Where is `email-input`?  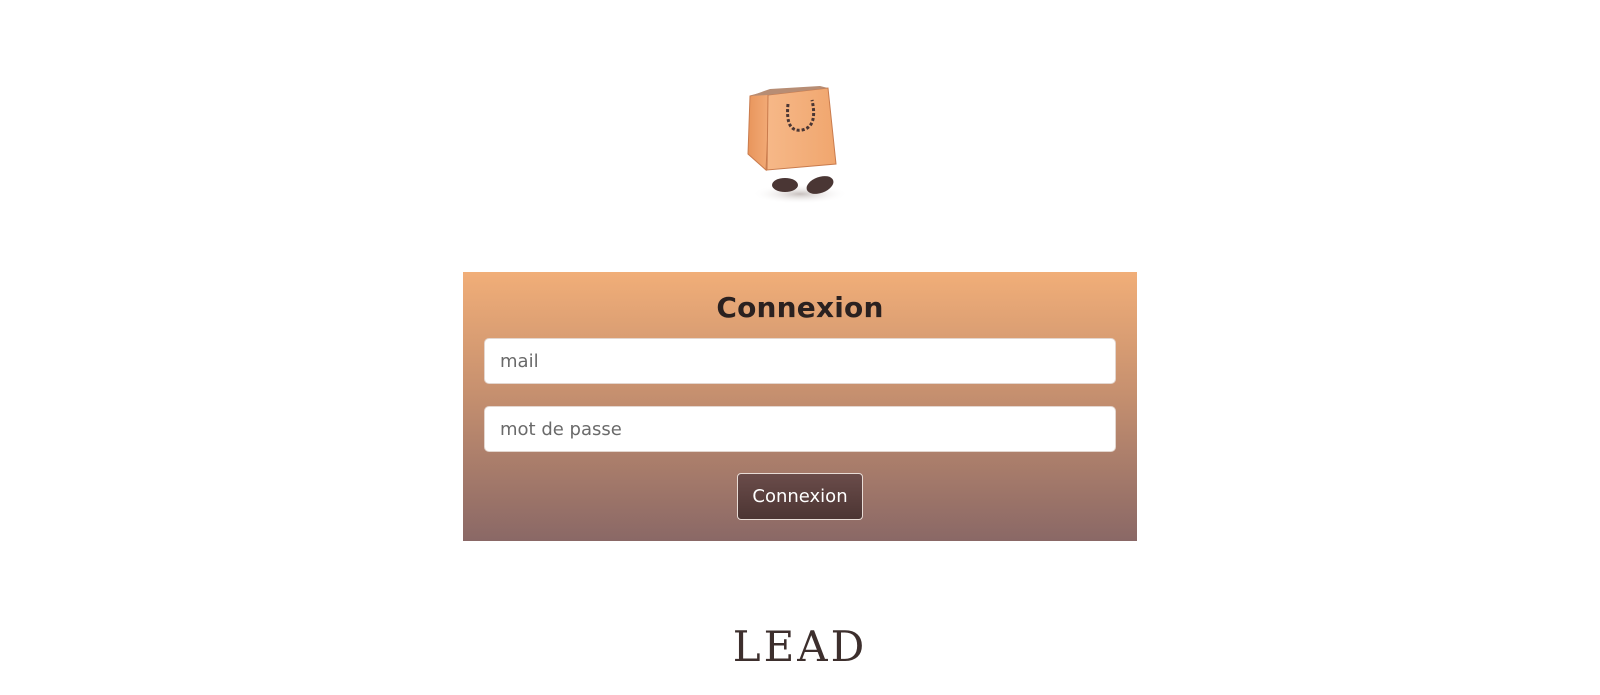 email-input is located at coordinates (800, 361).